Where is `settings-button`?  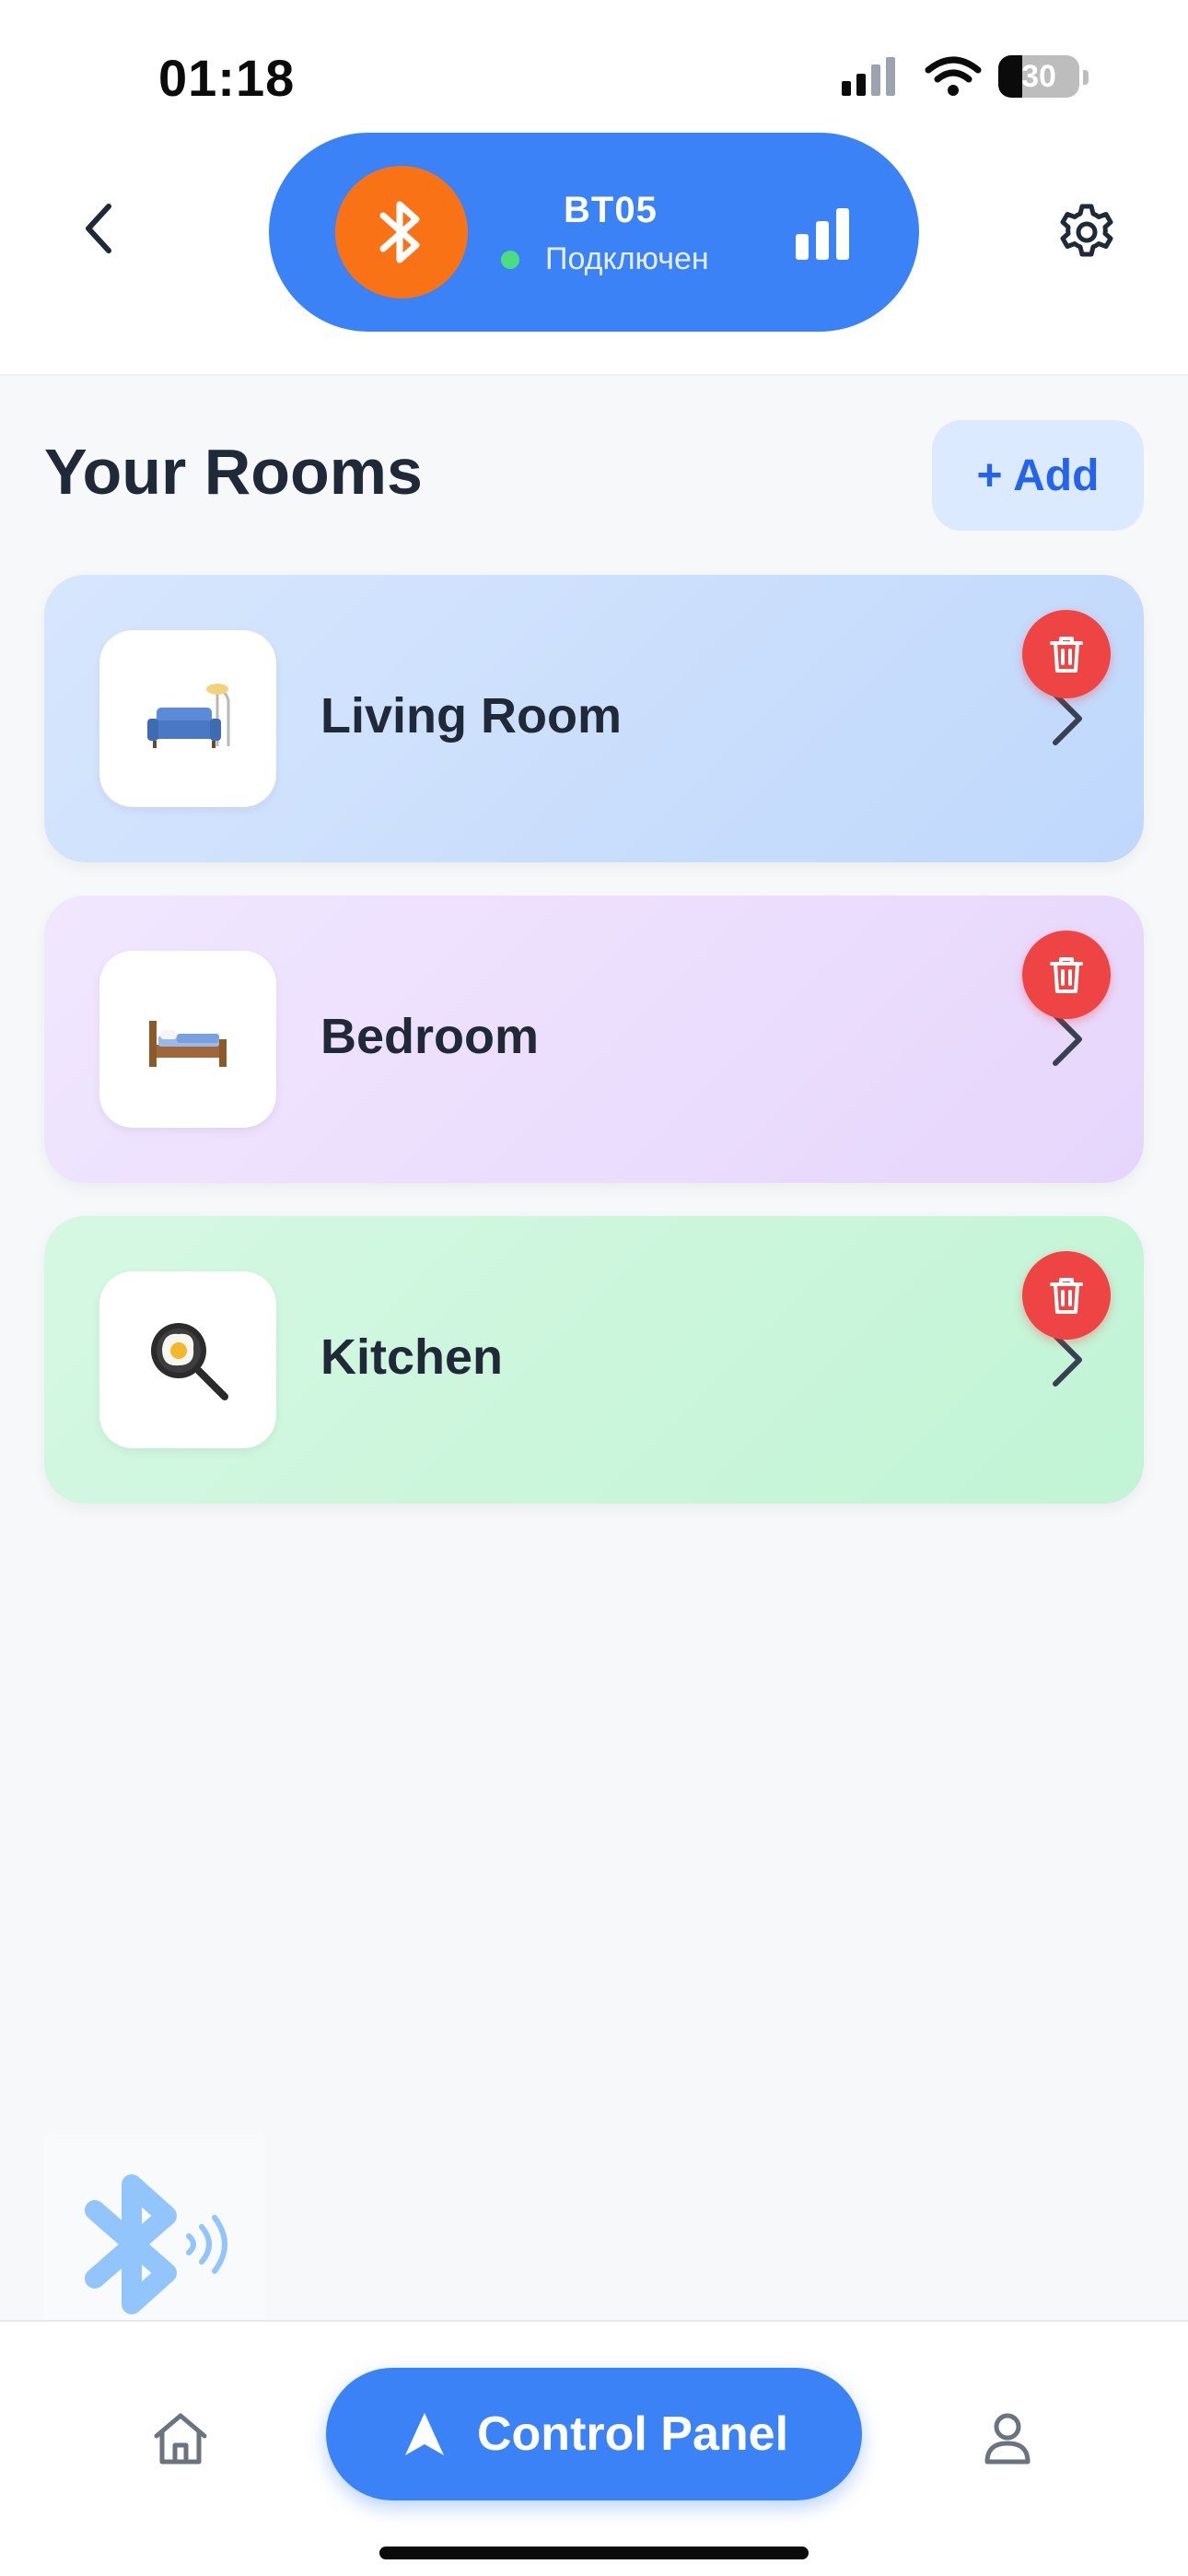
settings-button is located at coordinates (1087, 232).